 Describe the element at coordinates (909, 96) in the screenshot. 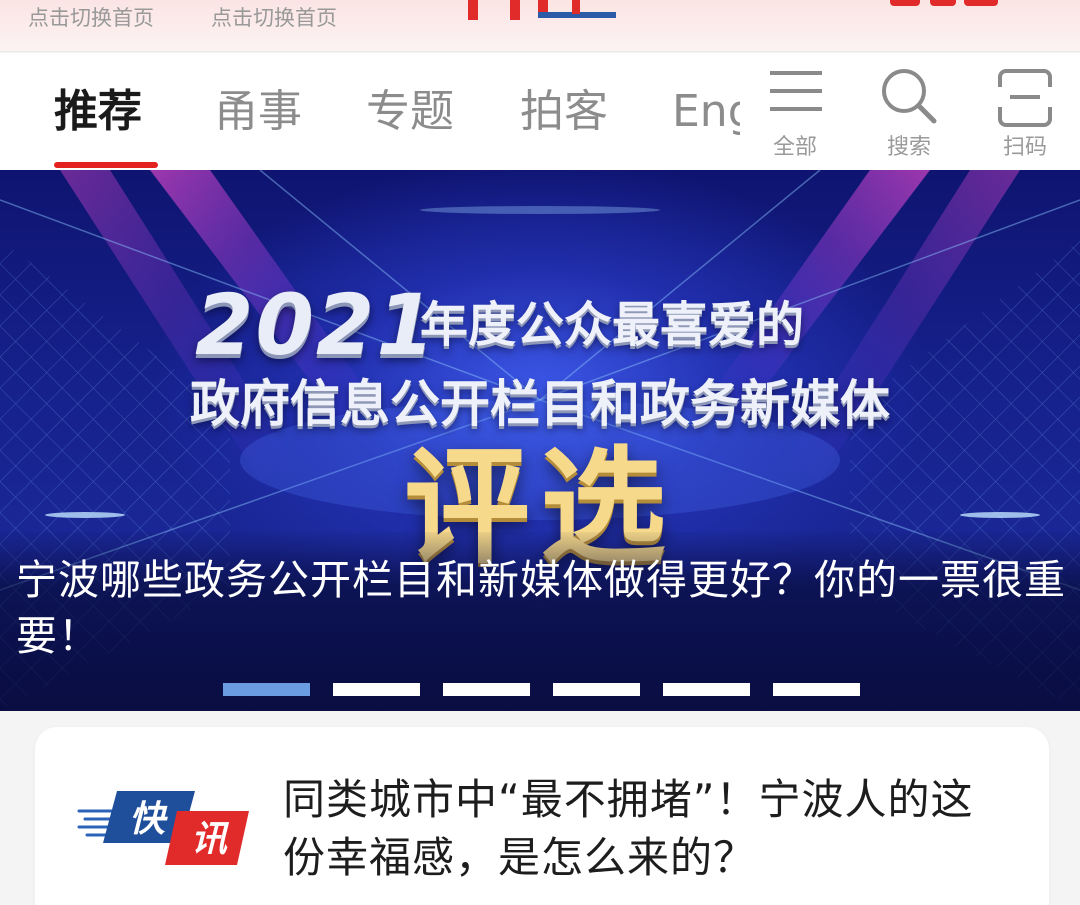

I see `search-icon` at that location.